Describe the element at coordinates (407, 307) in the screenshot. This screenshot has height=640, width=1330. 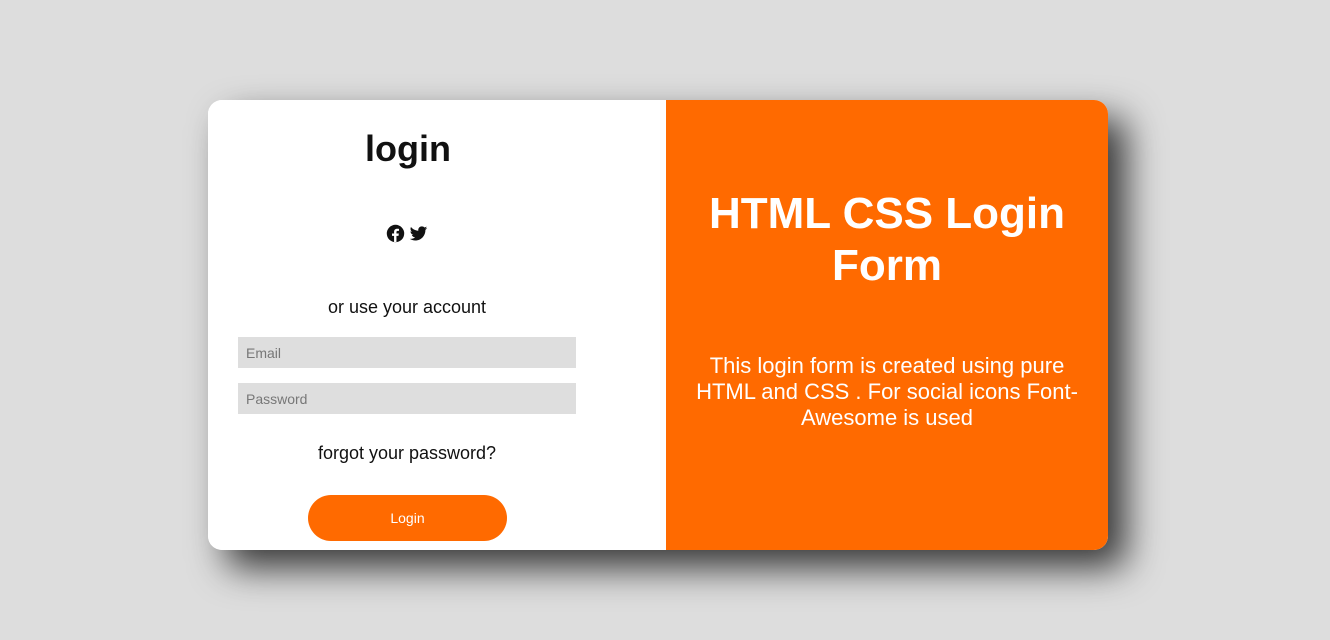
I see `alt-login-text: or use your account` at that location.